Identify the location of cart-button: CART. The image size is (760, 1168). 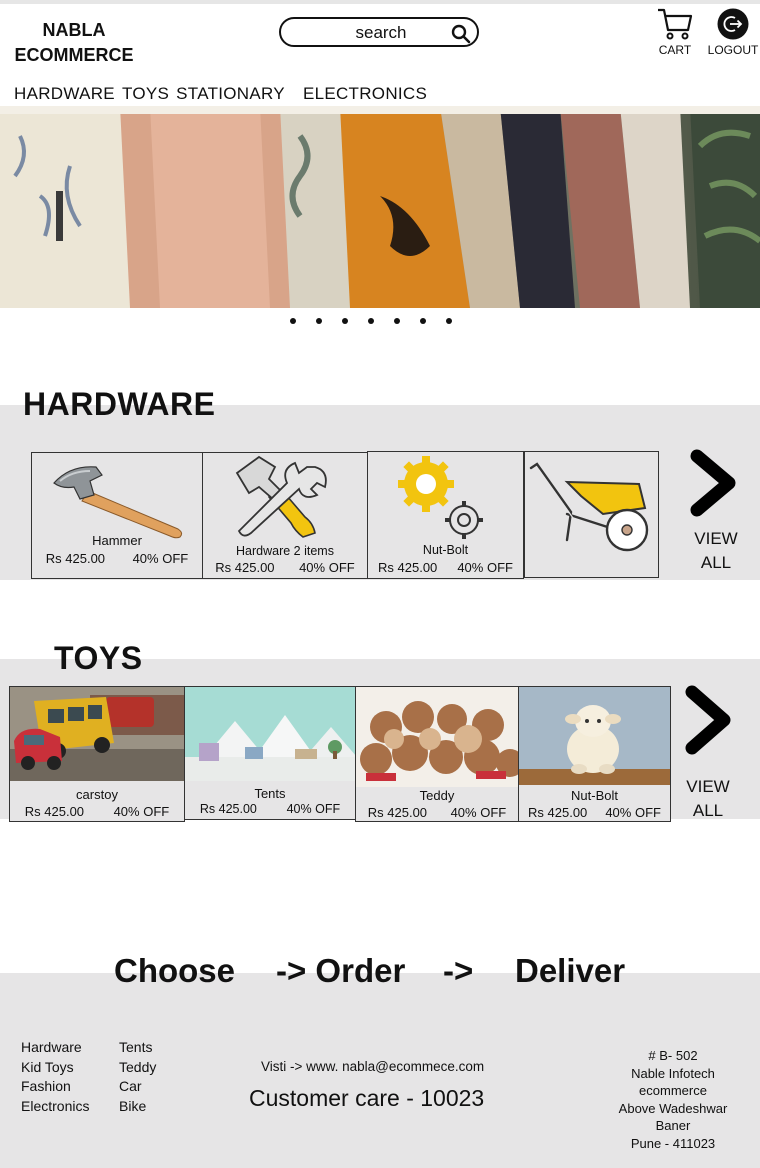
(675, 30).